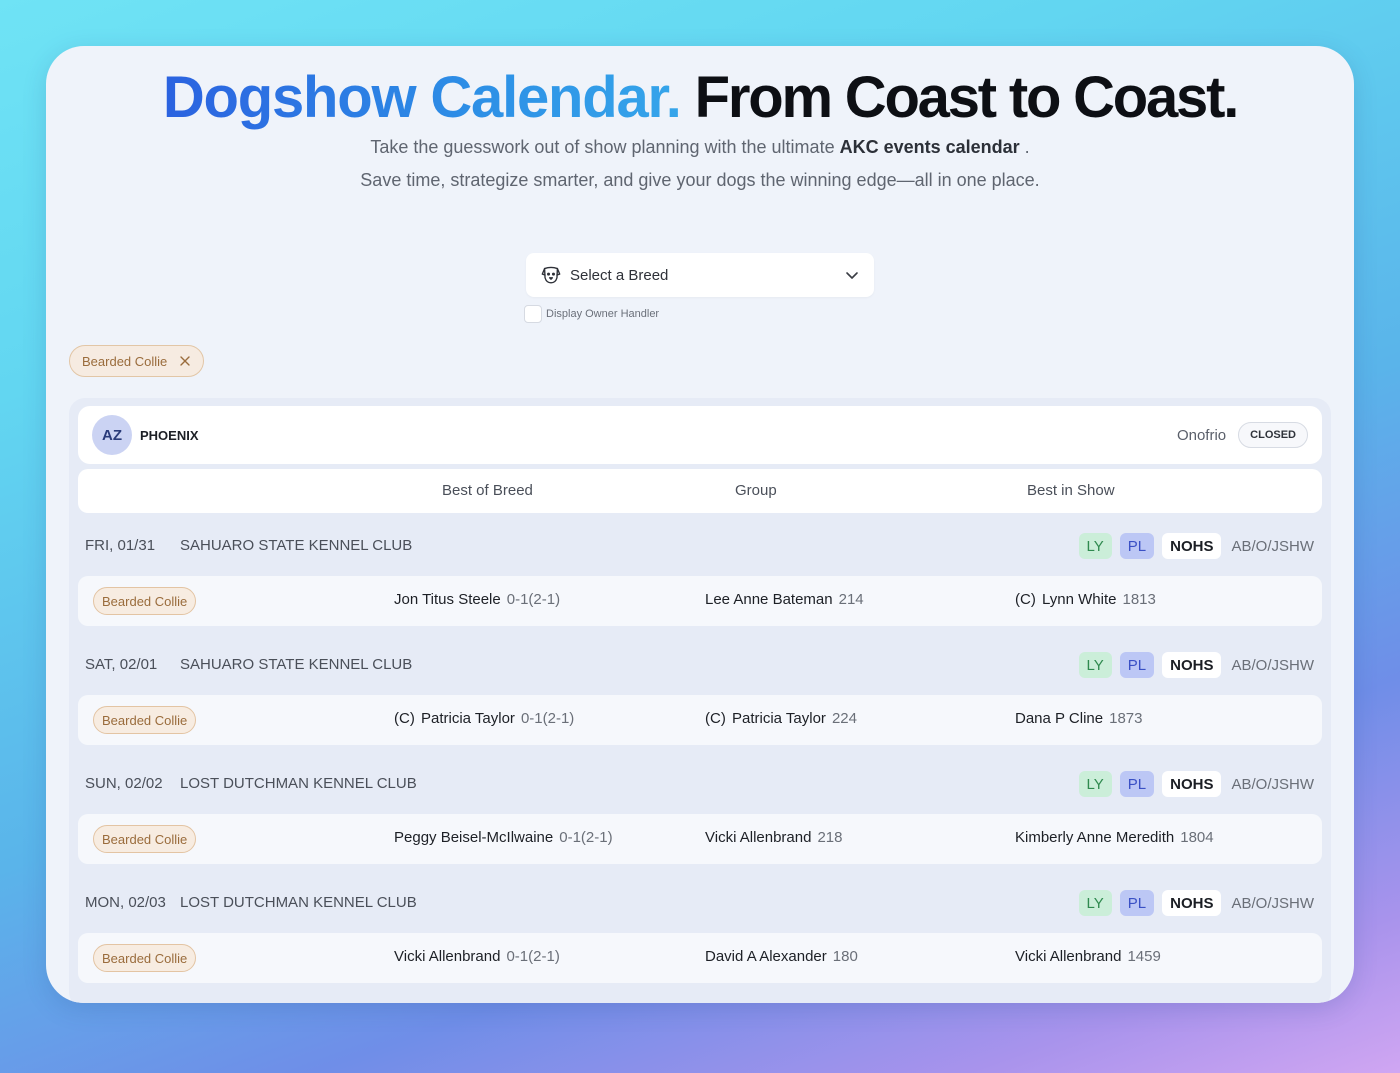 This screenshot has height=1073, width=1400. I want to click on dog-face-icon, so click(551, 275).